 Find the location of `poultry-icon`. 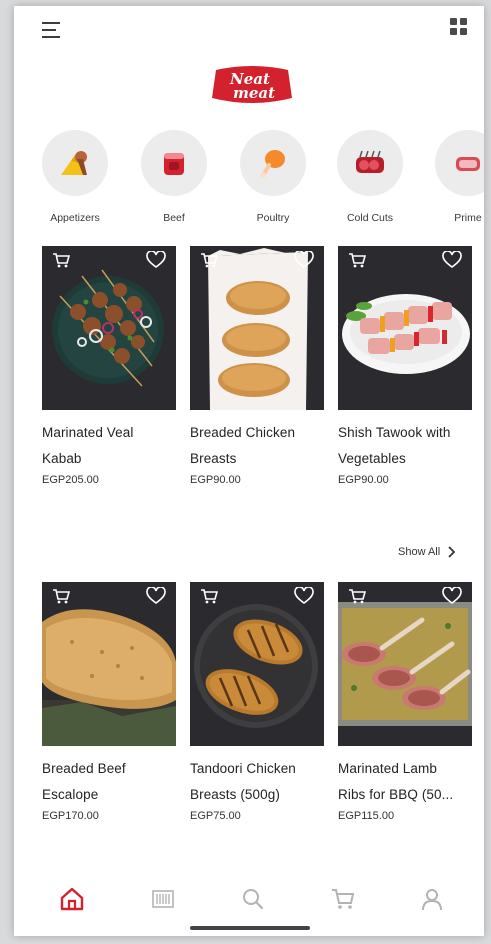

poultry-icon is located at coordinates (273, 163).